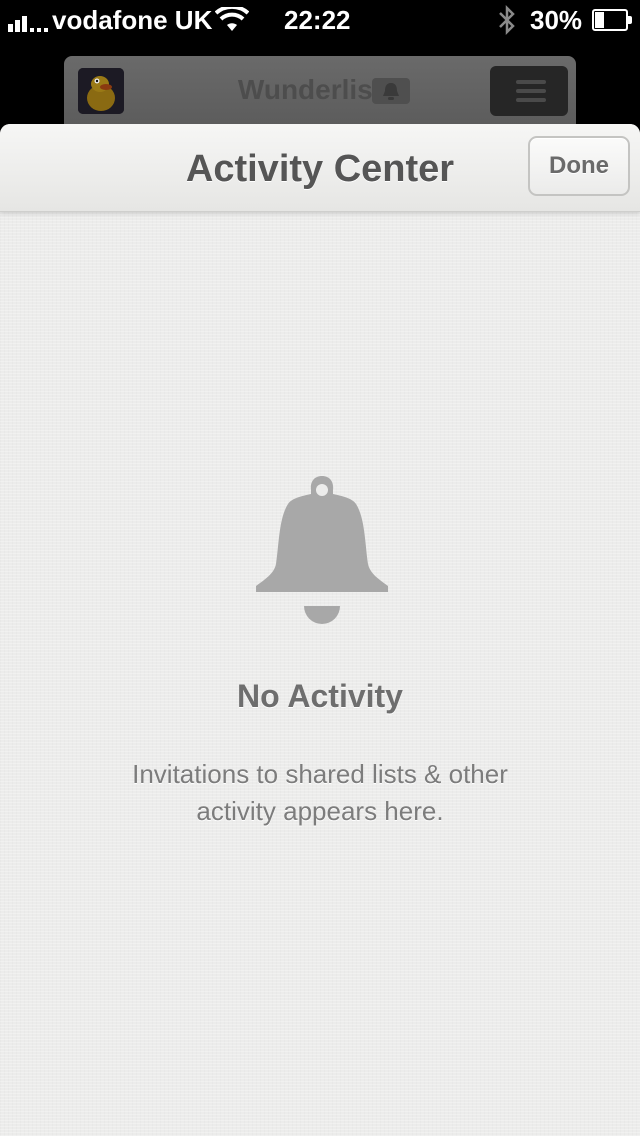  What do you see at coordinates (320, 696) in the screenshot?
I see `empty-state-title: No Activity` at bounding box center [320, 696].